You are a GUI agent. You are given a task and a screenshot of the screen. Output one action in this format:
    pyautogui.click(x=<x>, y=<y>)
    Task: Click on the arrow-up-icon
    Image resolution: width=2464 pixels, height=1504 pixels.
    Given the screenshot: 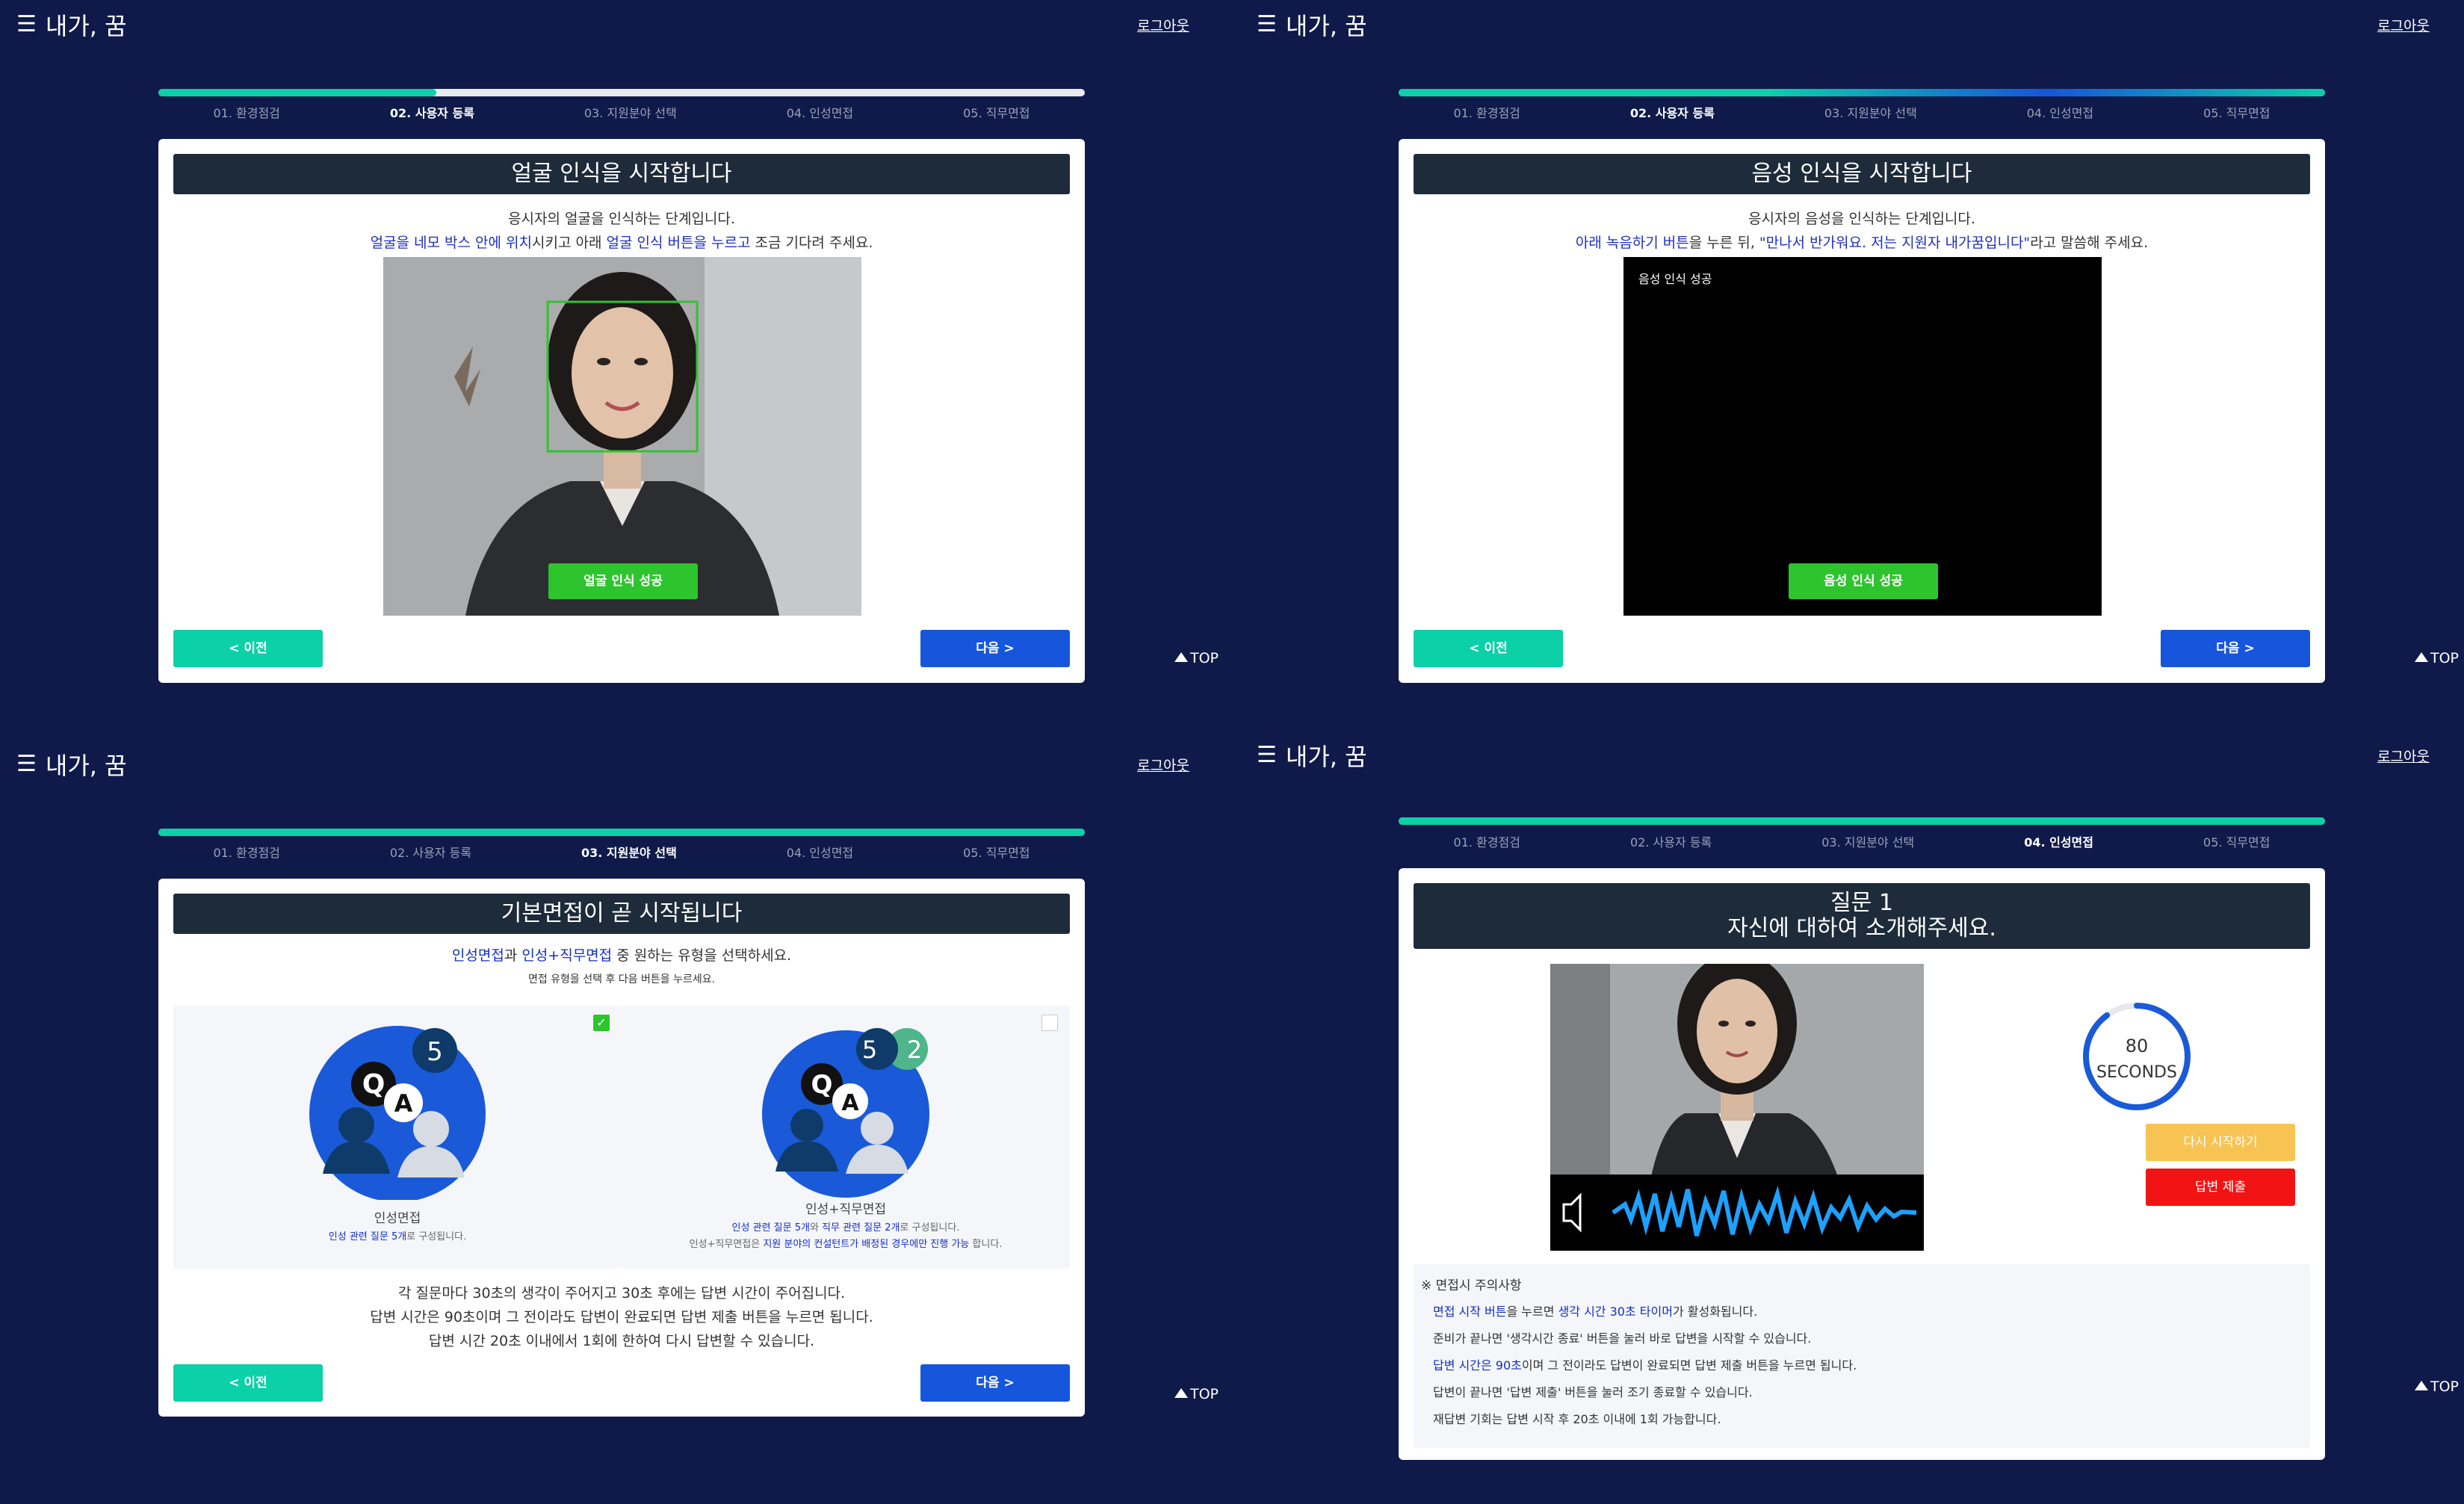 What is the action you would take?
    pyautogui.click(x=1181, y=1393)
    